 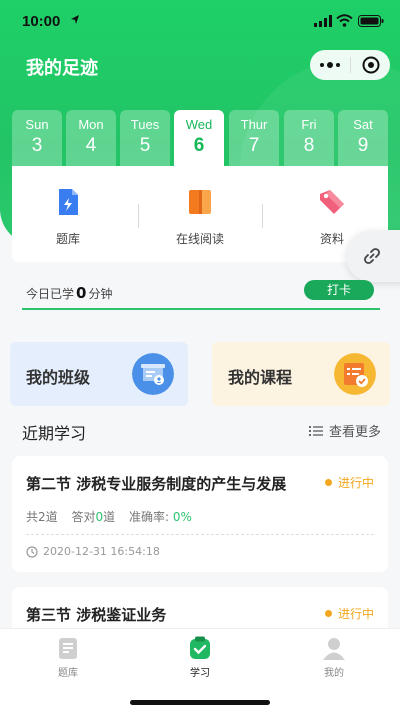 I want to click on day-number: 6, so click(x=199, y=145).